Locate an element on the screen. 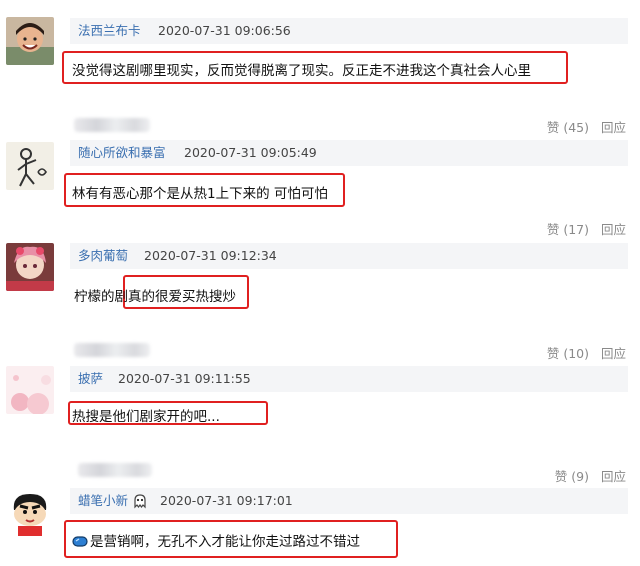  avatar is located at coordinates (30, 512).